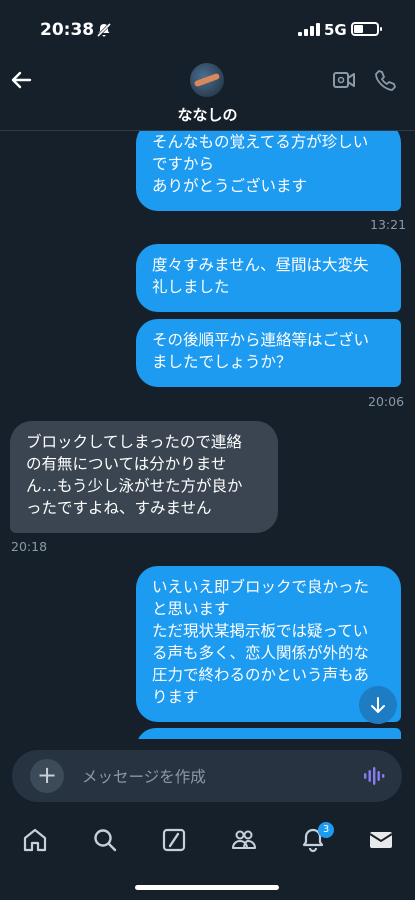 This screenshot has width=415, height=900. What do you see at coordinates (105, 840) in the screenshot?
I see `search-icon` at bounding box center [105, 840].